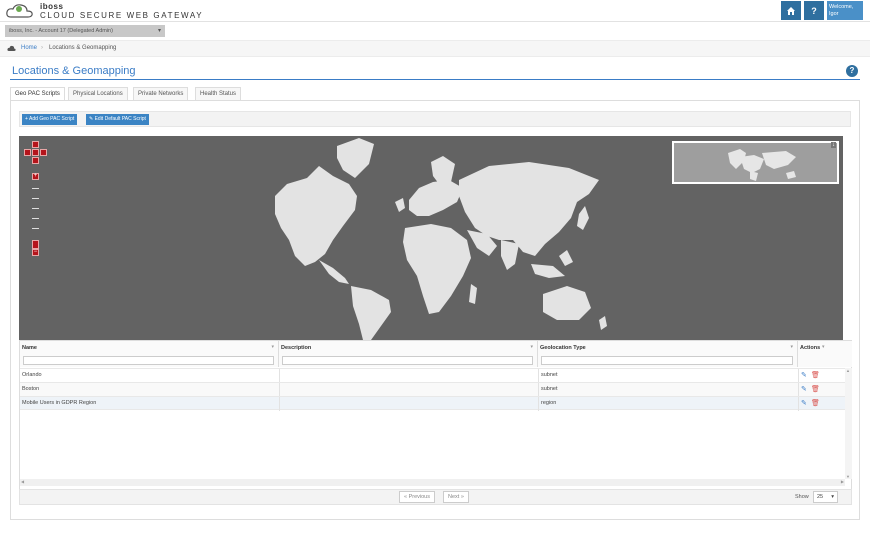 Image resolution: width=870 pixels, height=545 pixels. What do you see at coordinates (218, 93) in the screenshot?
I see `tab-health-status: Health Status` at bounding box center [218, 93].